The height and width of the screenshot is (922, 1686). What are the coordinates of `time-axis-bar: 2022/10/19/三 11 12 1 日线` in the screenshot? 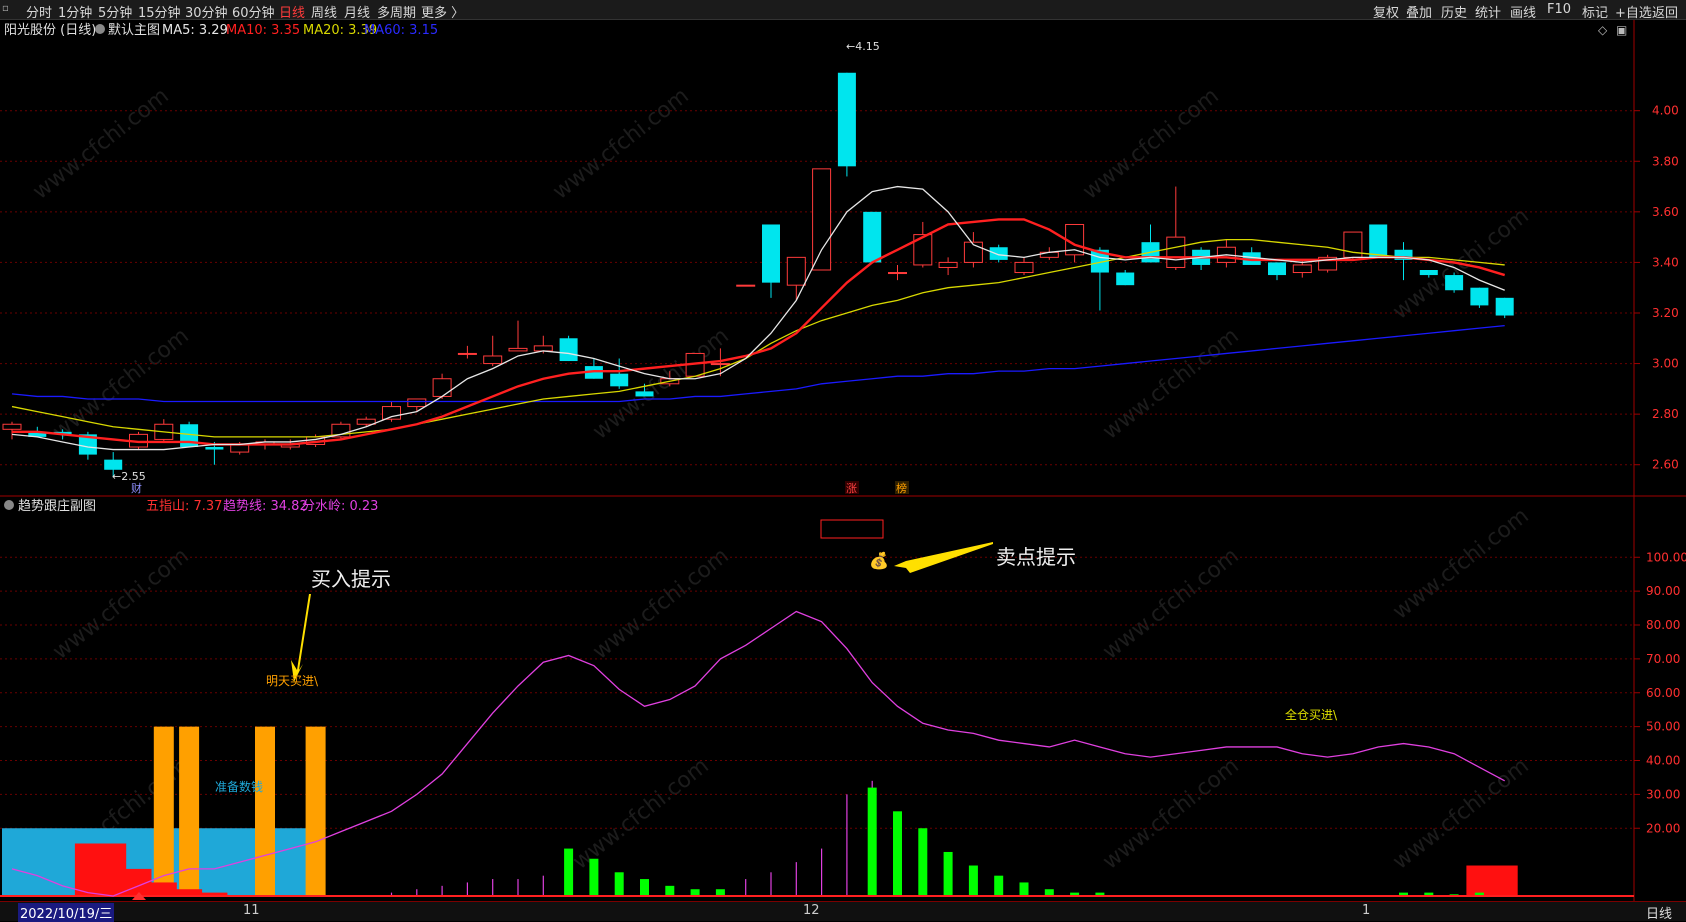 It's located at (843, 911).